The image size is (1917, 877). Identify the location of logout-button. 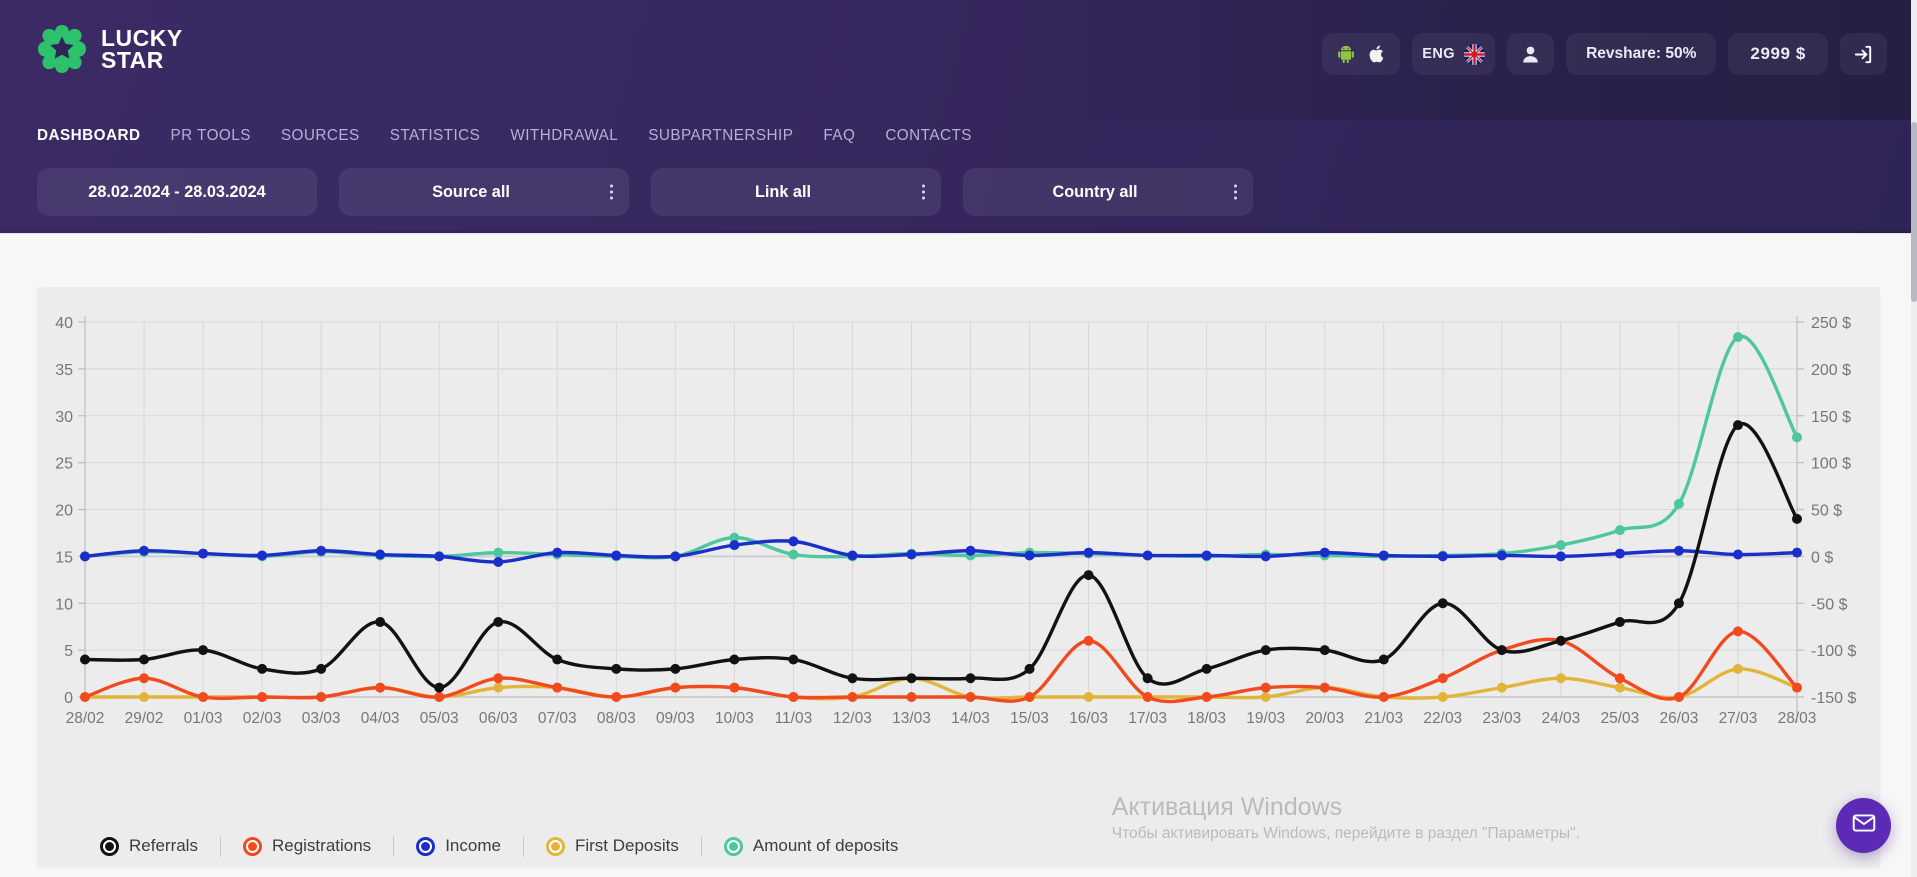
(1863, 54).